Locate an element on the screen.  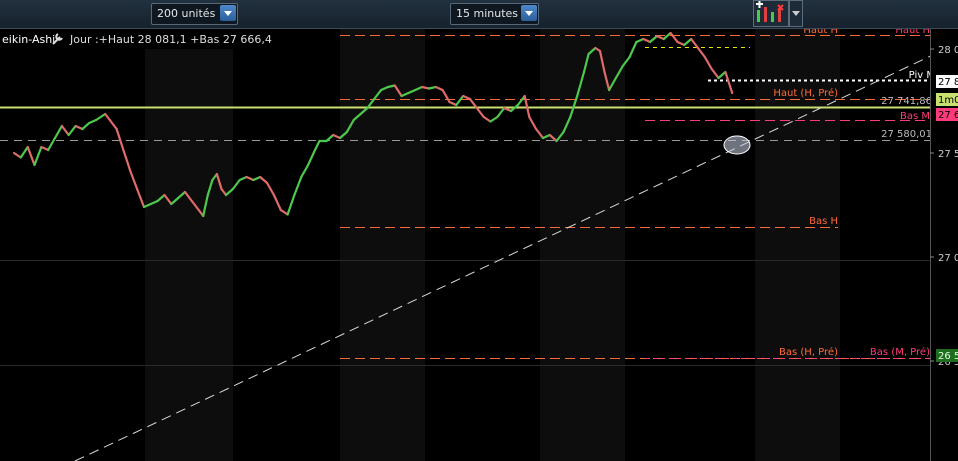
price-label: 27 741,86 is located at coordinates (906, 101).